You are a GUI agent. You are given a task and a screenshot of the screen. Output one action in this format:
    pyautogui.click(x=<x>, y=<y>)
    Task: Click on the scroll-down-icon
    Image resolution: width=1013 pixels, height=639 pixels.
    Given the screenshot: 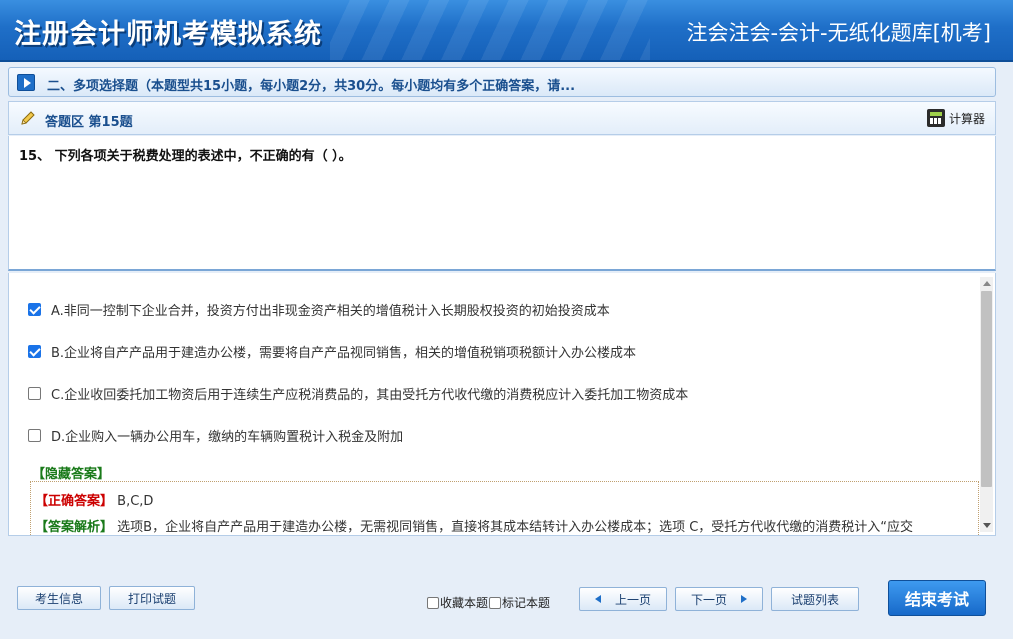 What is the action you would take?
    pyautogui.click(x=987, y=525)
    